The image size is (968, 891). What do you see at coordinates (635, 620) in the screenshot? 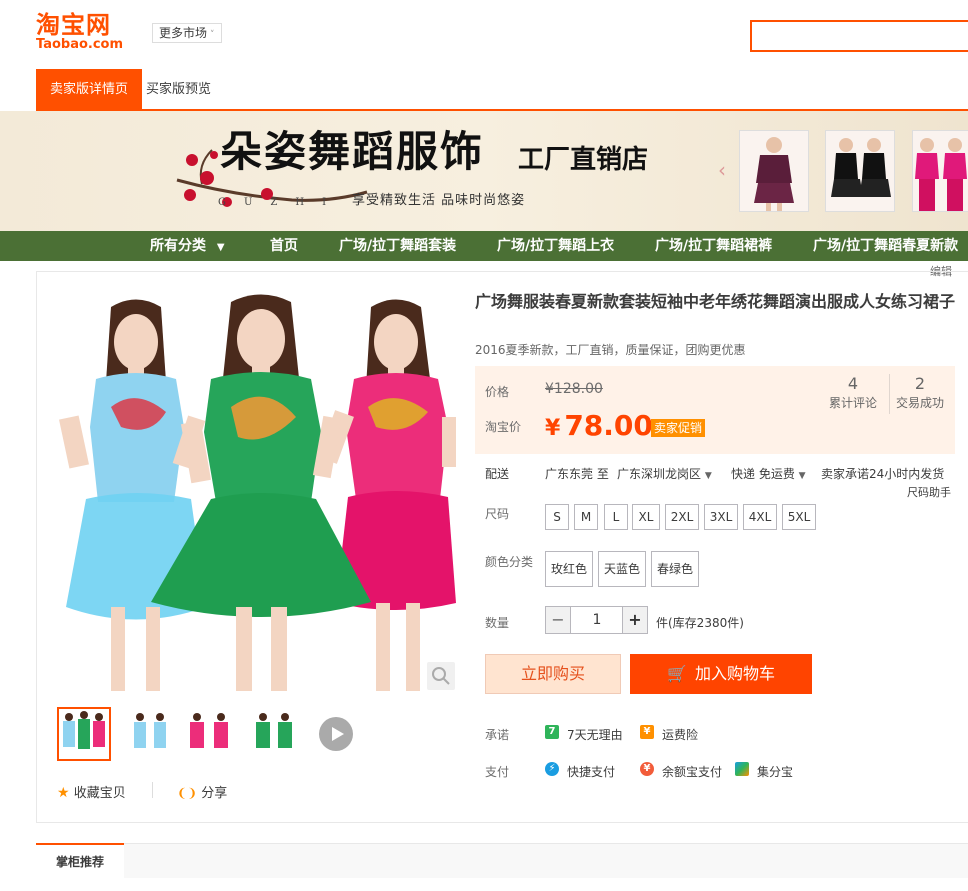
I see `quantity-increase-button: +` at bounding box center [635, 620].